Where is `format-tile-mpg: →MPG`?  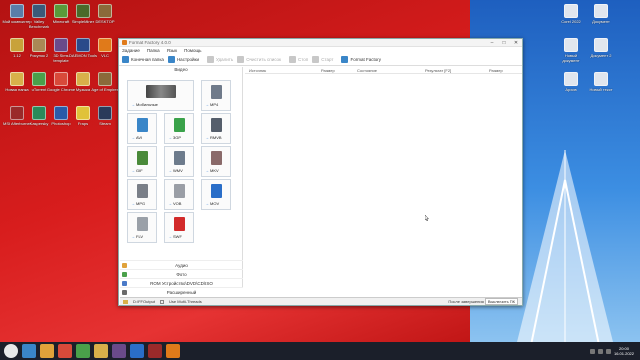
format-tile-mpg: →MPG is located at coordinates (142, 194).